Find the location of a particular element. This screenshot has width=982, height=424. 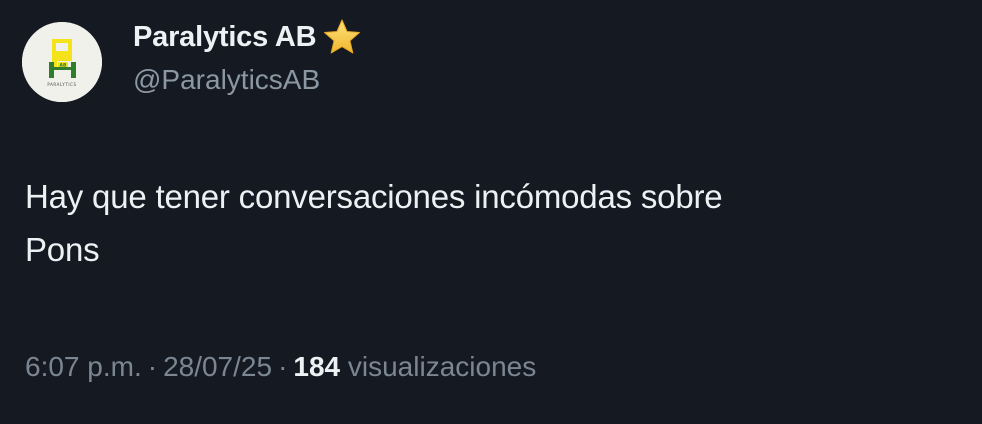

display-name: Paralytics AB is located at coordinates (225, 37).